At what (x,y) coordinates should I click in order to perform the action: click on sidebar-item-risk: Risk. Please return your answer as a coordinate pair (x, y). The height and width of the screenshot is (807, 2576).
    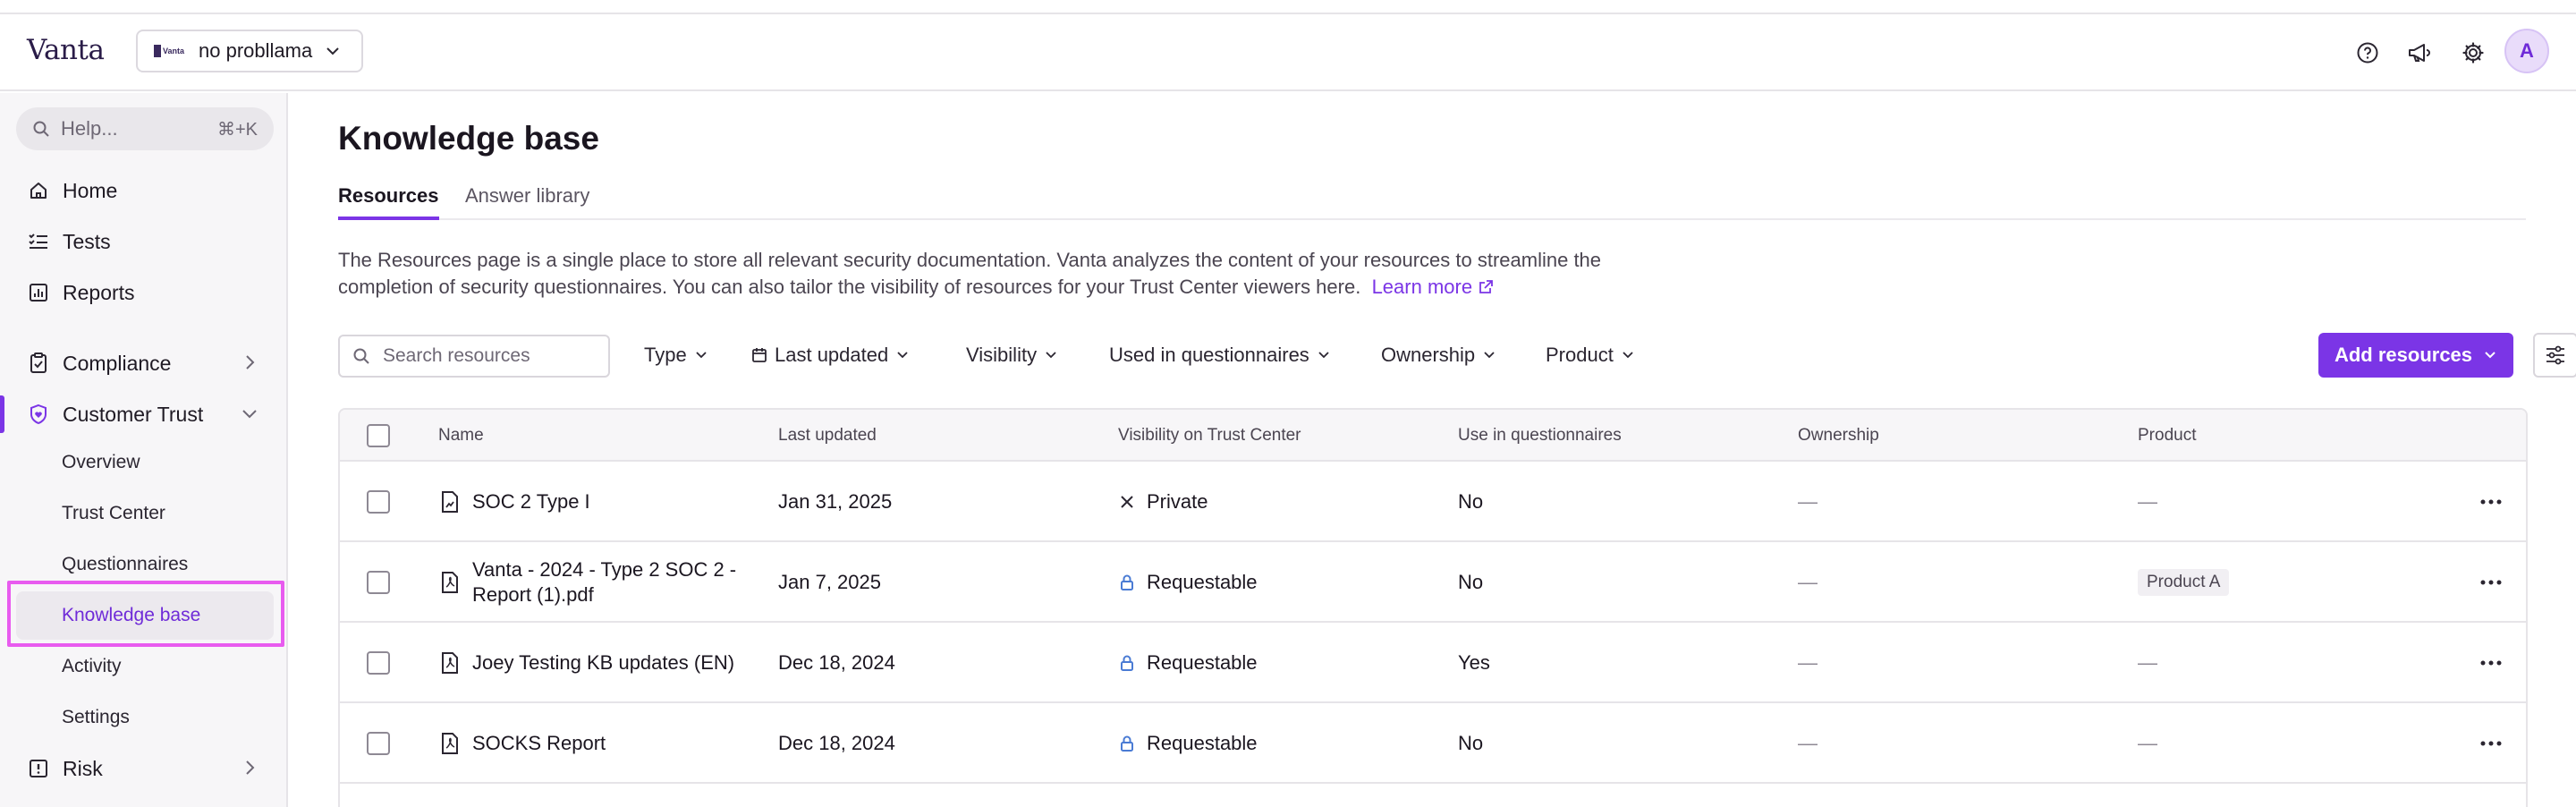
    Looking at the image, I should click on (144, 768).